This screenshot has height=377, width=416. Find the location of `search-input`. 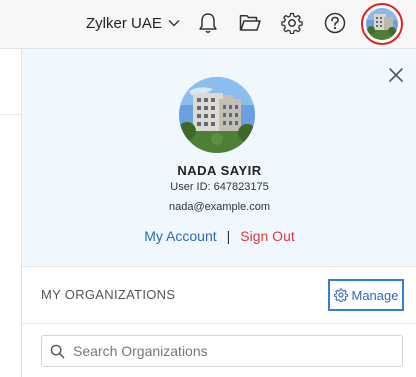

search-input is located at coordinates (233, 351).